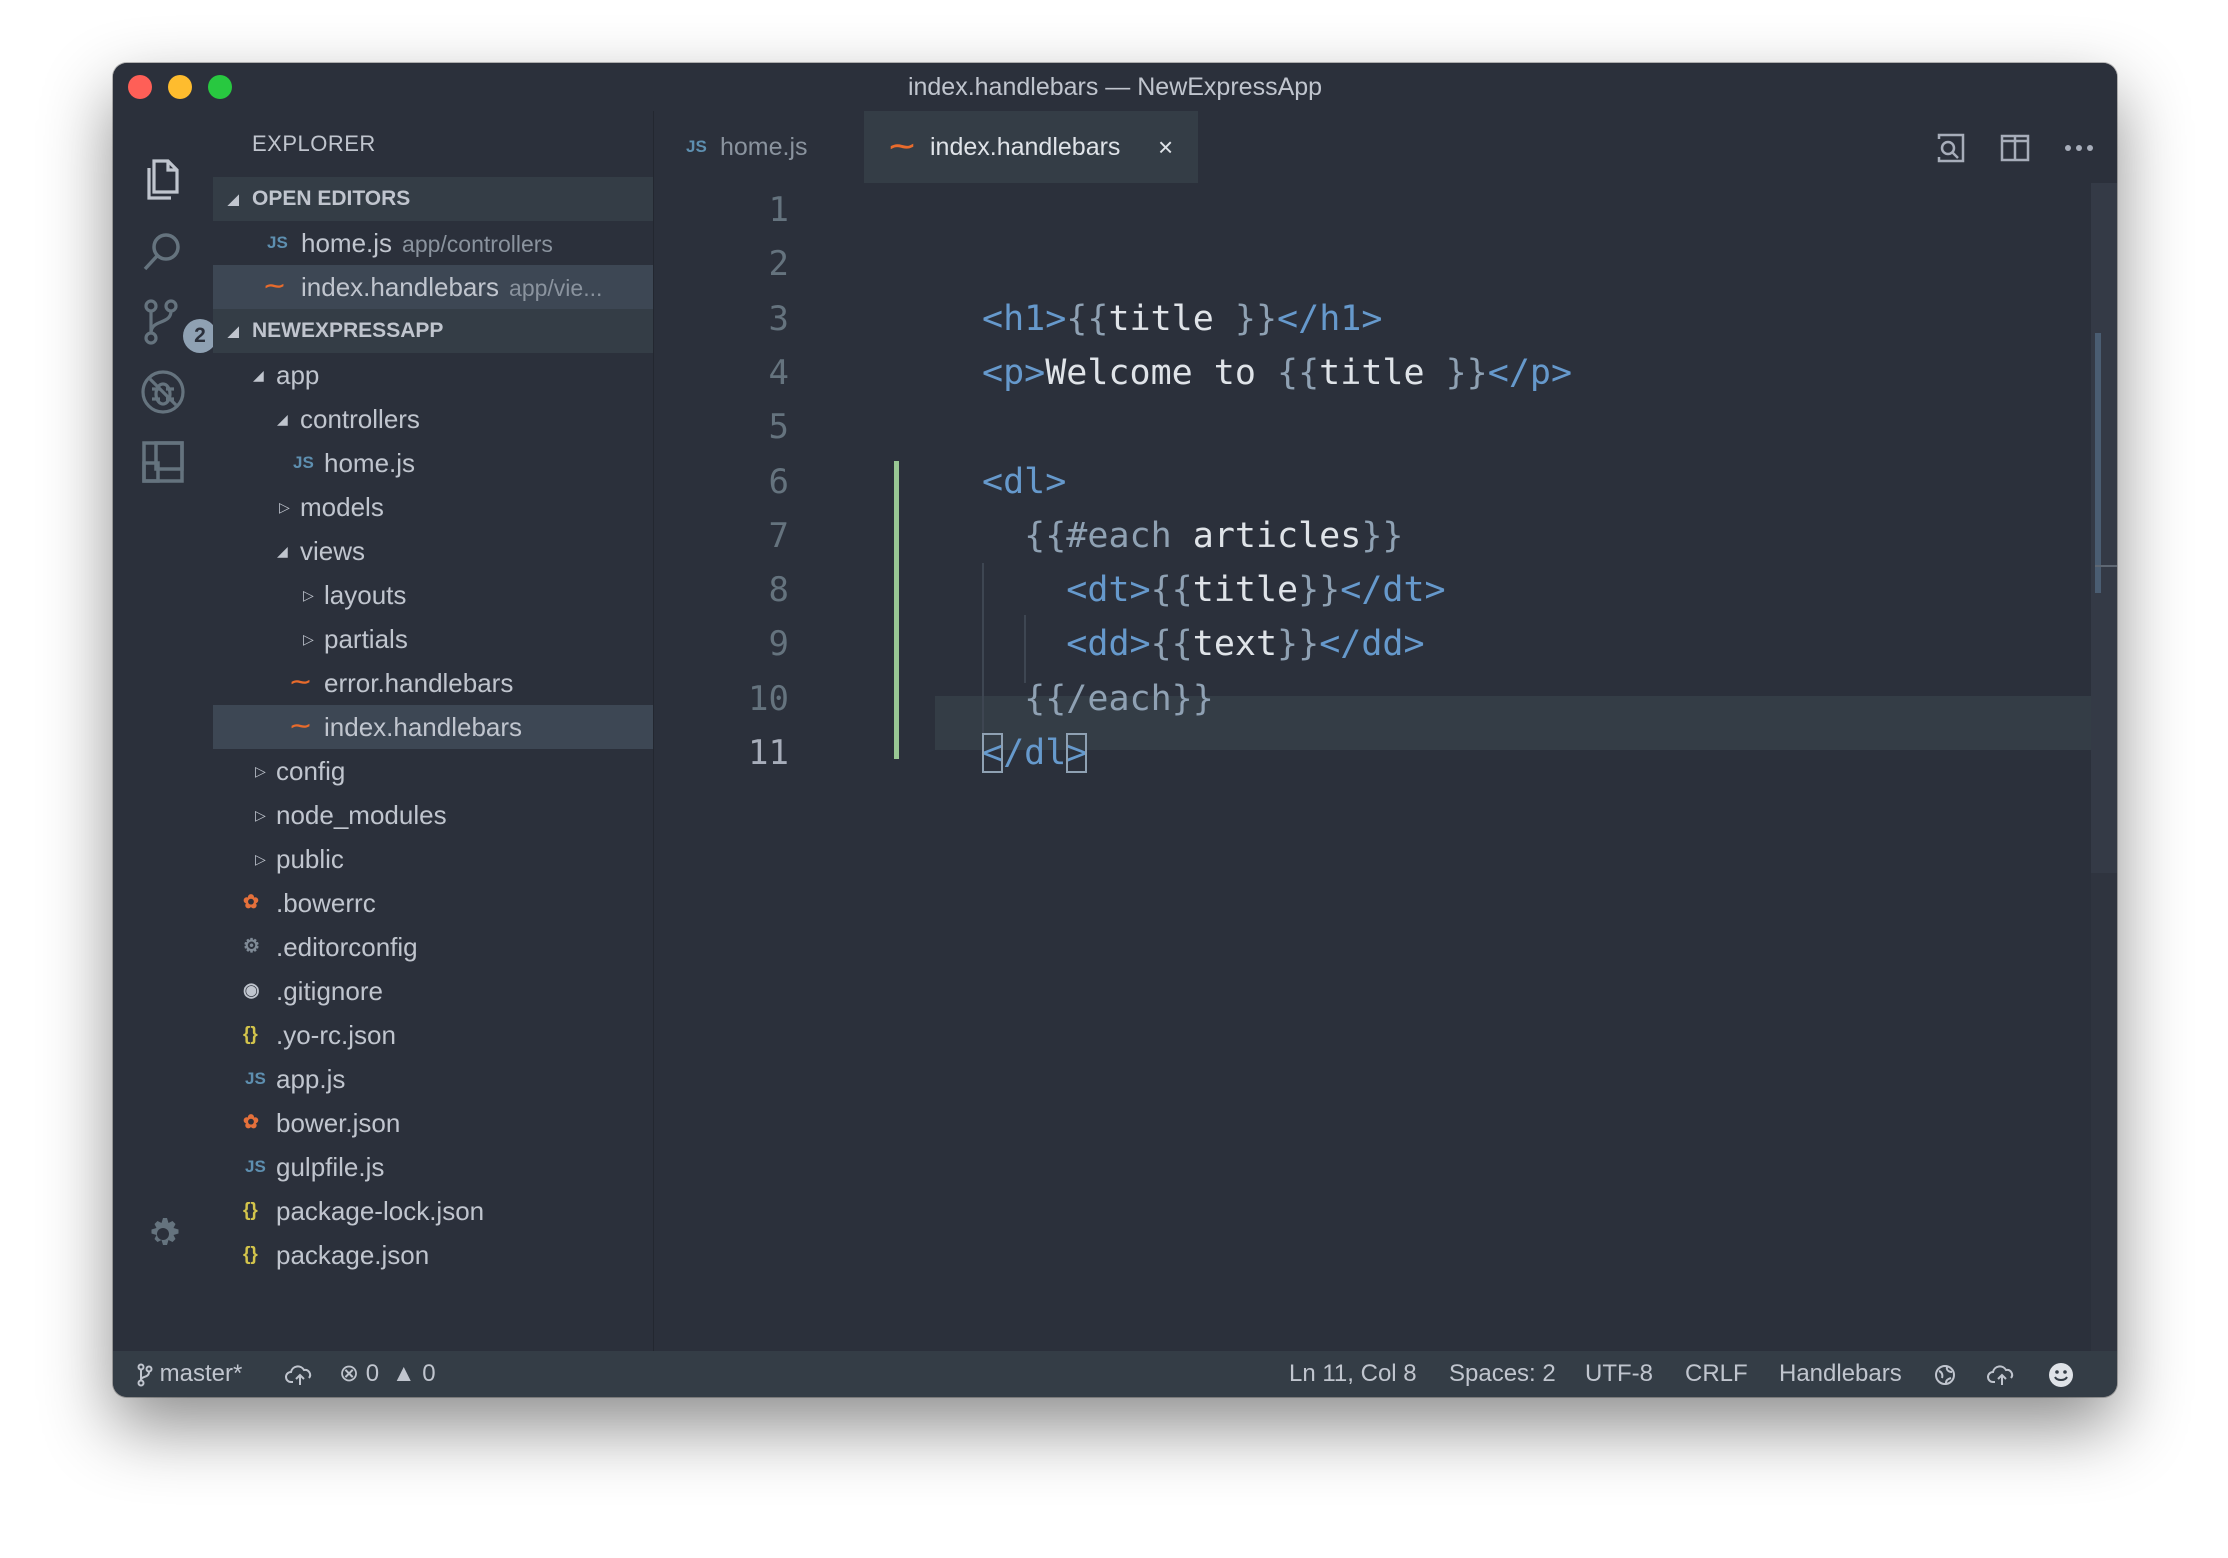 This screenshot has height=1558, width=2228. What do you see at coordinates (1035, 753) in the screenshot?
I see `code-line: </dl>` at bounding box center [1035, 753].